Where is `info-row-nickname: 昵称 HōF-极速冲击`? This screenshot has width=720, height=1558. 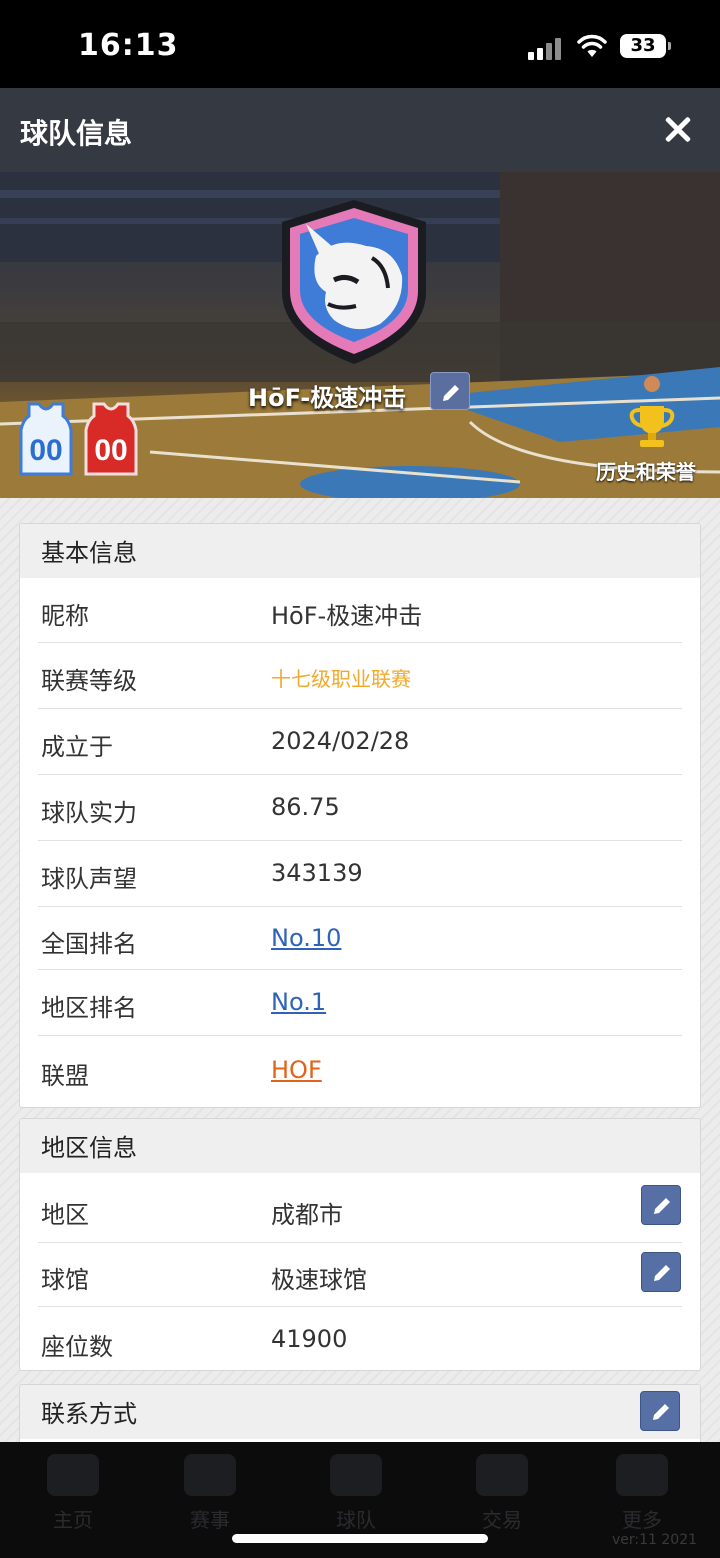 info-row-nickname: 昵称 HōF-极速冲击 is located at coordinates (360, 610).